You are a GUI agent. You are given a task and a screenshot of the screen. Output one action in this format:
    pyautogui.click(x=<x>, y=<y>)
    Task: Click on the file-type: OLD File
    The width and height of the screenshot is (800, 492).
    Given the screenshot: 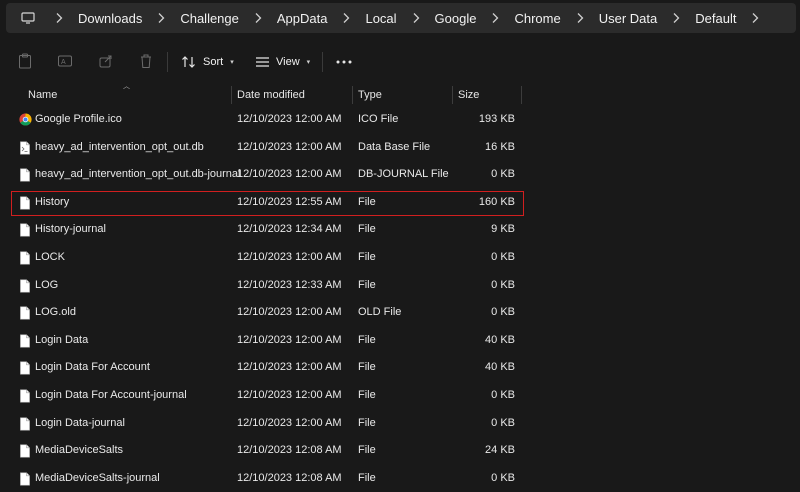 What is the action you would take?
    pyautogui.click(x=380, y=312)
    